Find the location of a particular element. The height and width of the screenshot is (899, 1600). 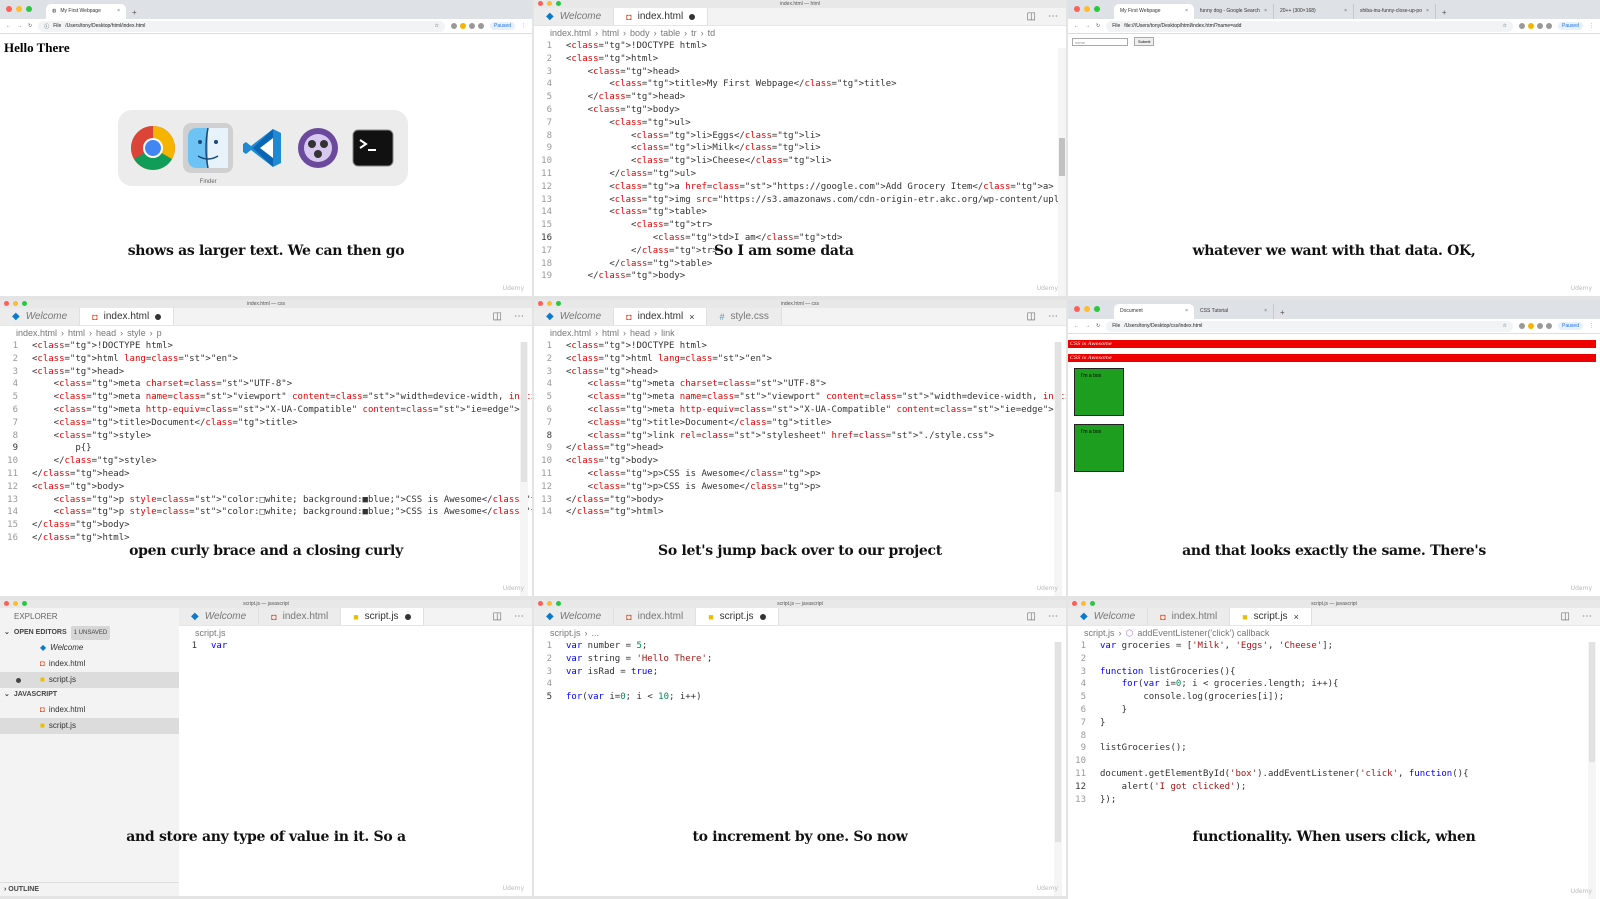

open-editor-item: ◘ index.html is located at coordinates (89, 664).